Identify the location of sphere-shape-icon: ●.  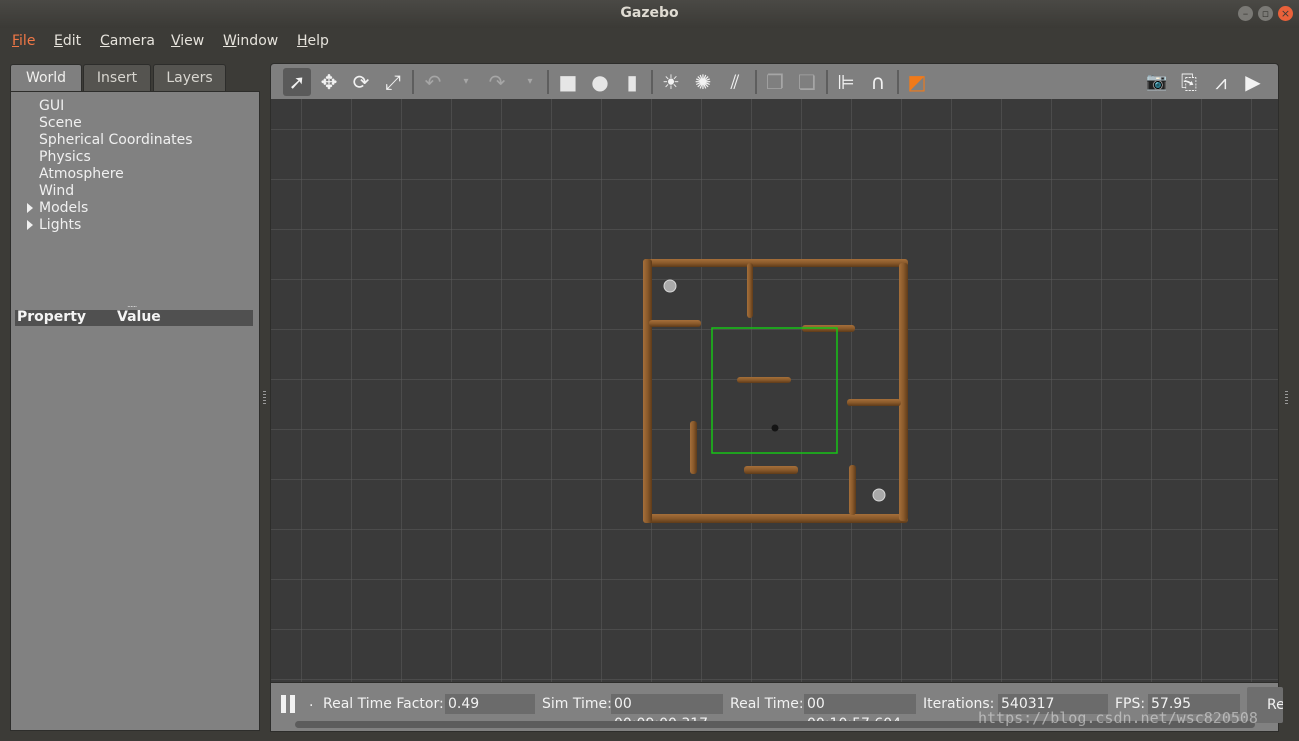
(600, 82).